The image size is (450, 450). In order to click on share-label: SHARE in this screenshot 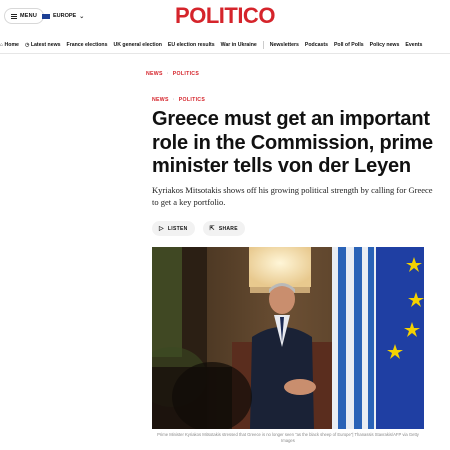, I will do `click(228, 228)`.